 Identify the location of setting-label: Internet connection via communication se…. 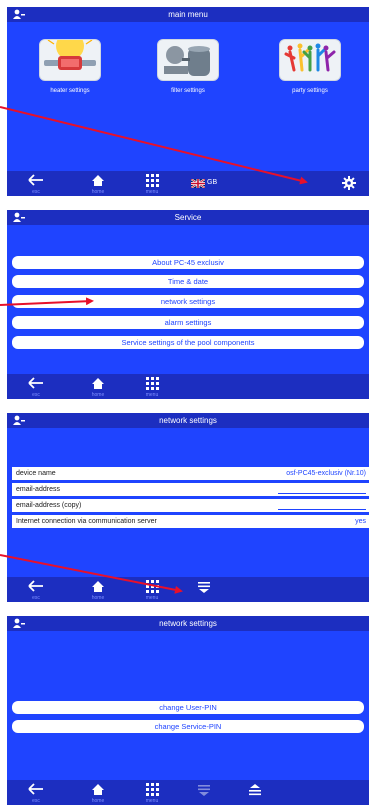
(86, 521).